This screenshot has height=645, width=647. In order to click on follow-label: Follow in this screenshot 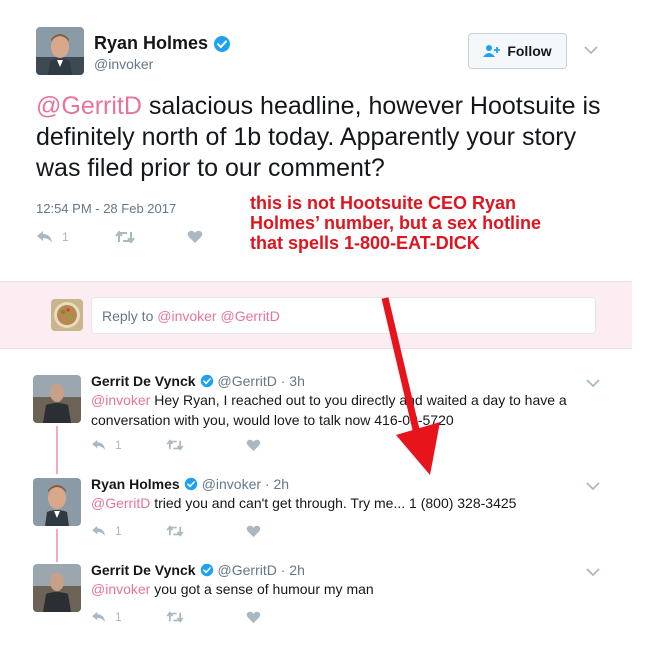, I will do `click(529, 51)`.